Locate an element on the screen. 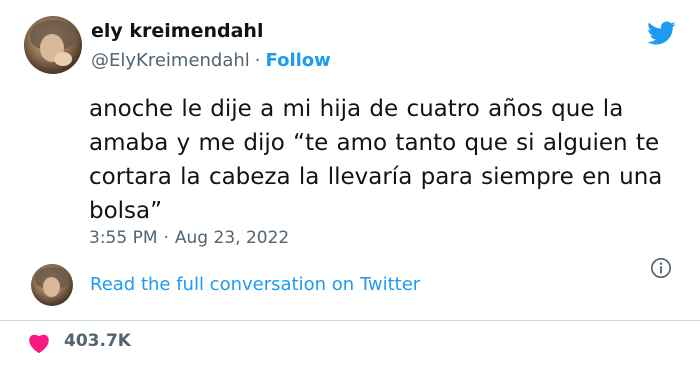 Image resolution: width=700 pixels, height=369 pixels. divider is located at coordinates (350, 320).